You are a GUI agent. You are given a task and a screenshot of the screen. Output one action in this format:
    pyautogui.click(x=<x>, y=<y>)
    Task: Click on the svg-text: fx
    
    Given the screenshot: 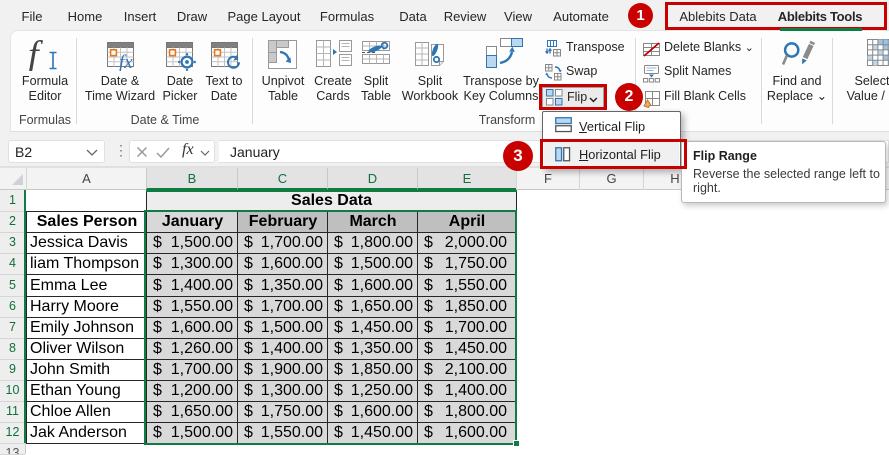 What is the action you would take?
    pyautogui.click(x=126, y=61)
    